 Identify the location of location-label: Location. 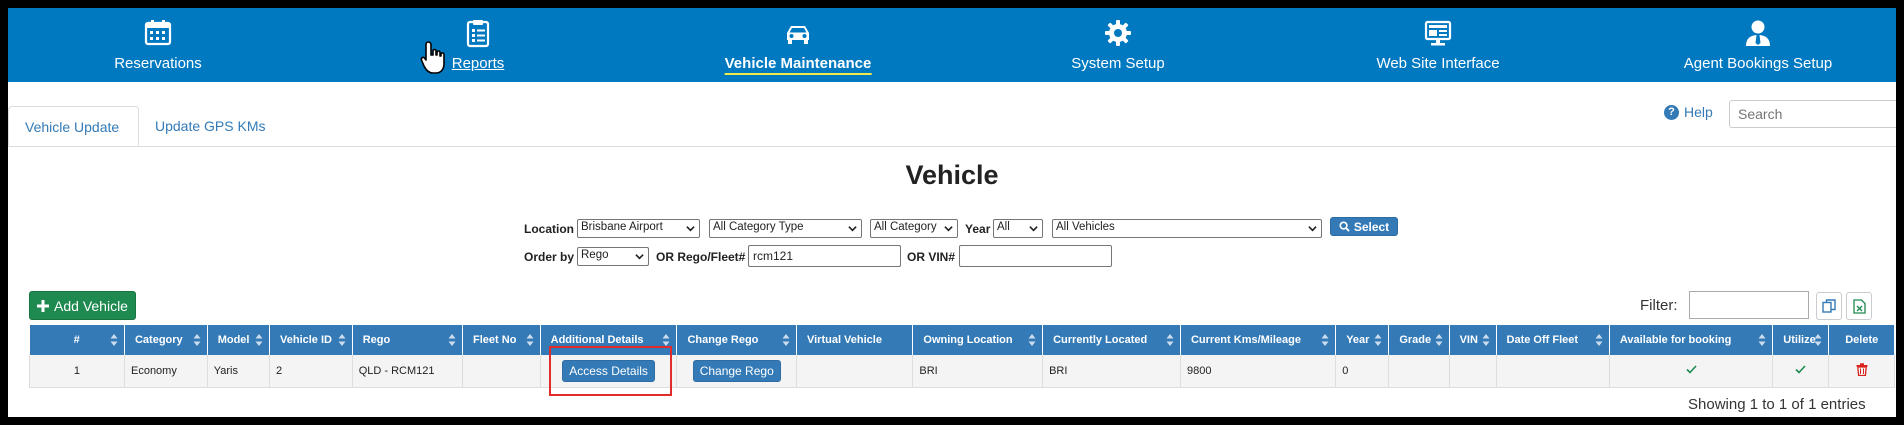
(549, 229).